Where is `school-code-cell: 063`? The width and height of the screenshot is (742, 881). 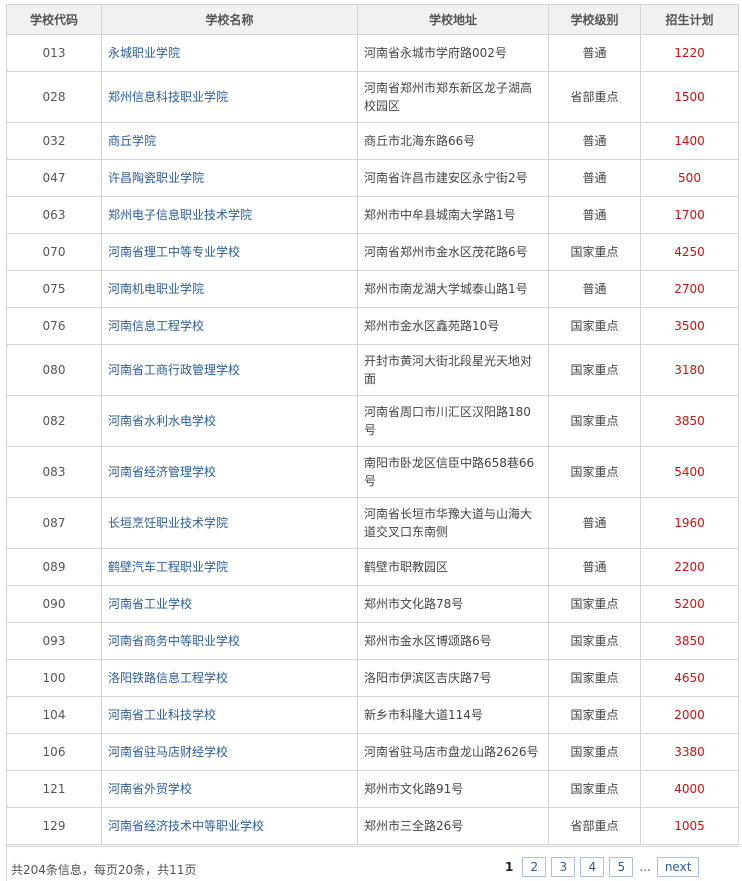 school-code-cell: 063 is located at coordinates (54, 215).